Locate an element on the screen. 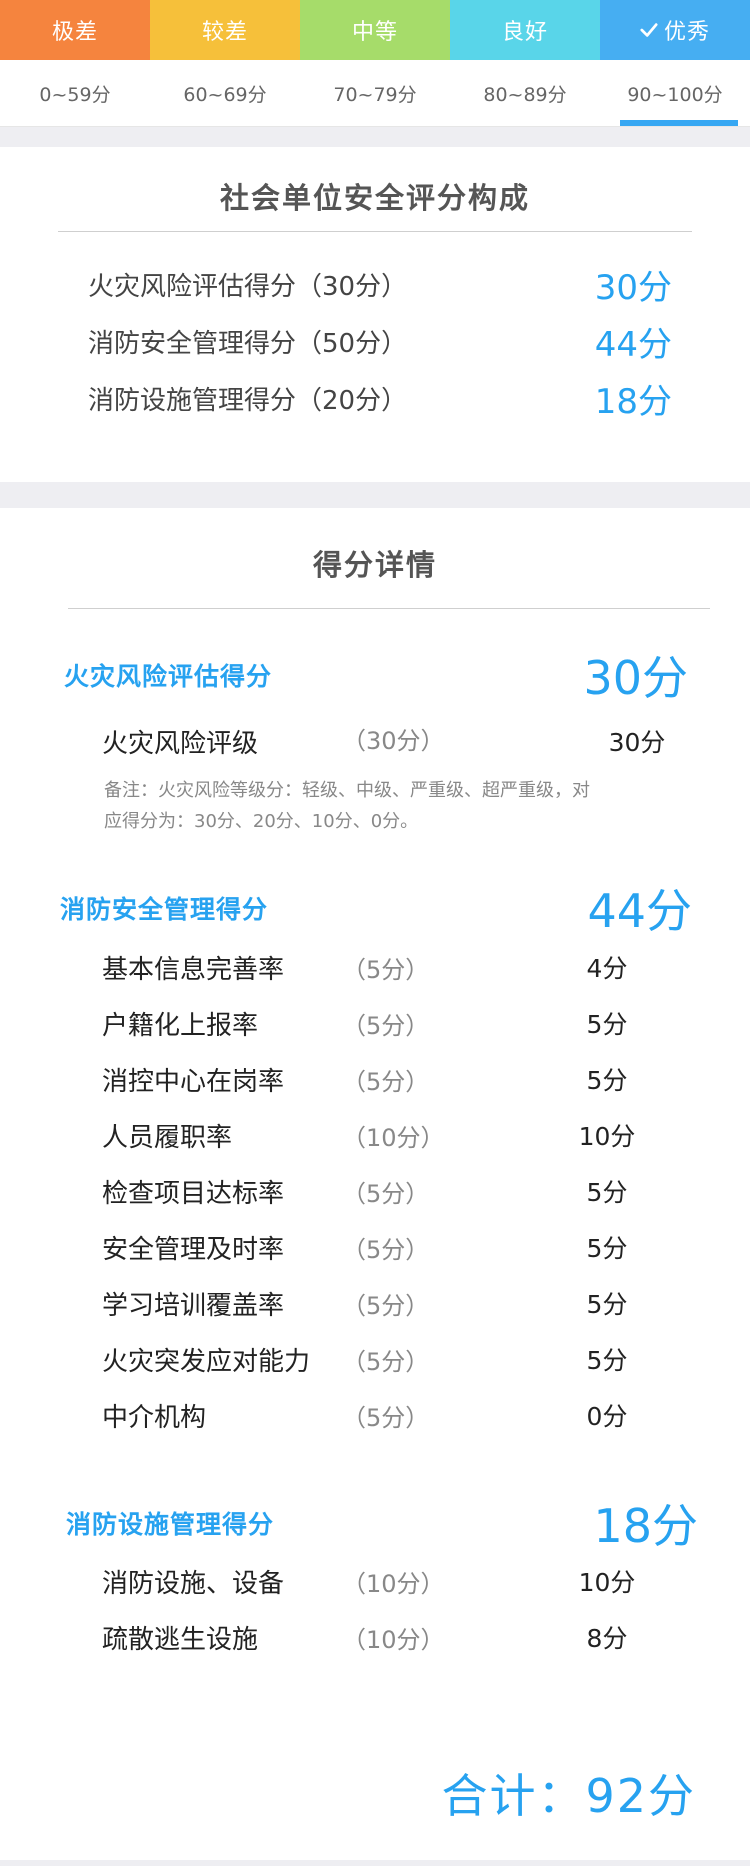  list-item: 基本信息完善率 （5分） 4分 is located at coordinates (375, 967).